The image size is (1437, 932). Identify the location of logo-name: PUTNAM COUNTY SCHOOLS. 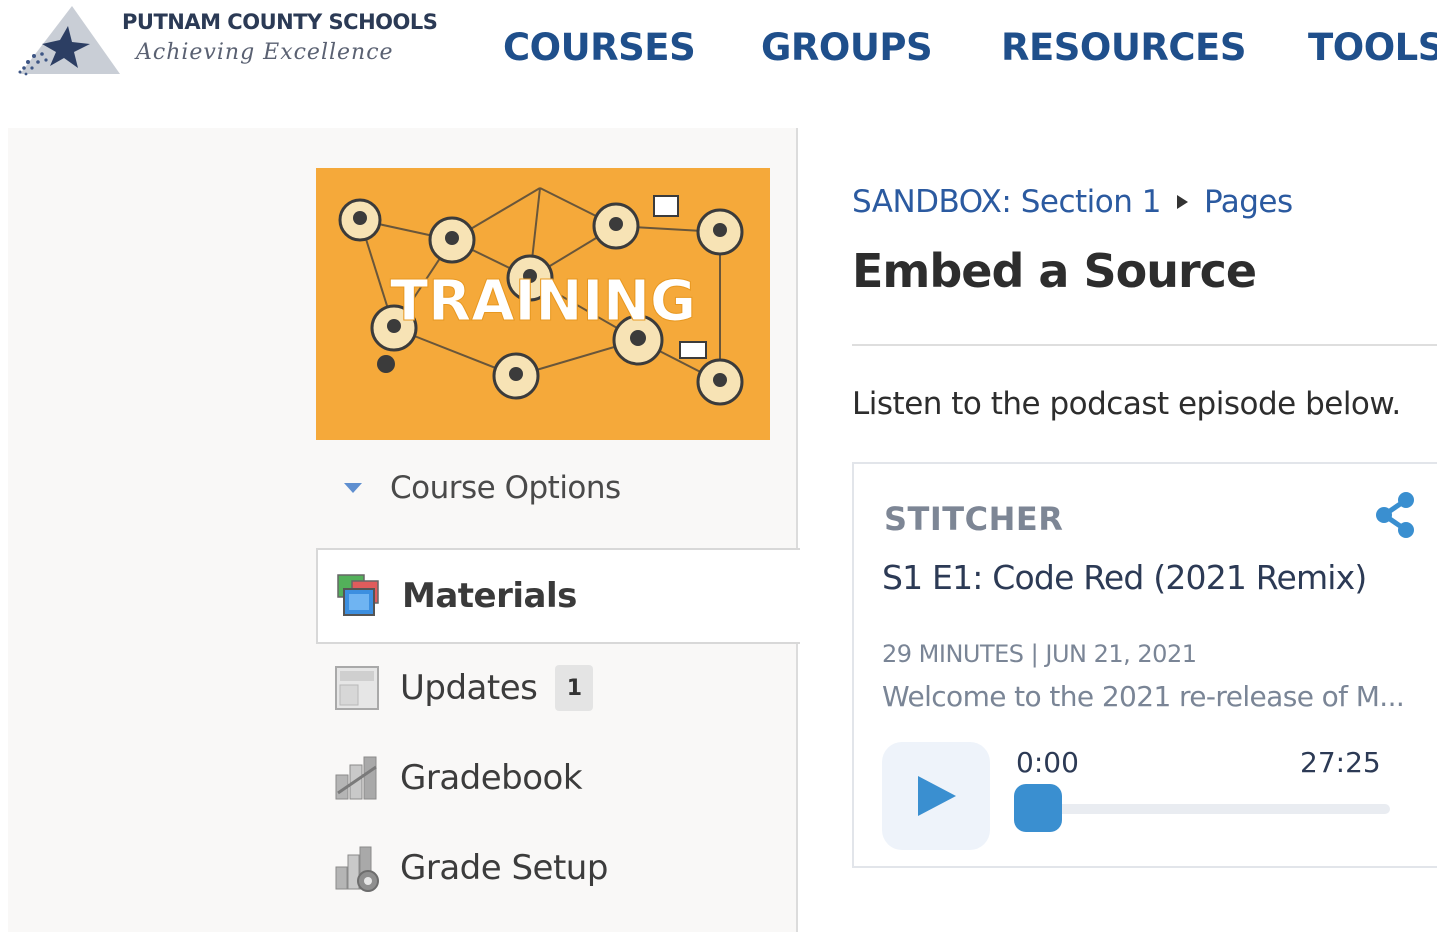
(280, 22).